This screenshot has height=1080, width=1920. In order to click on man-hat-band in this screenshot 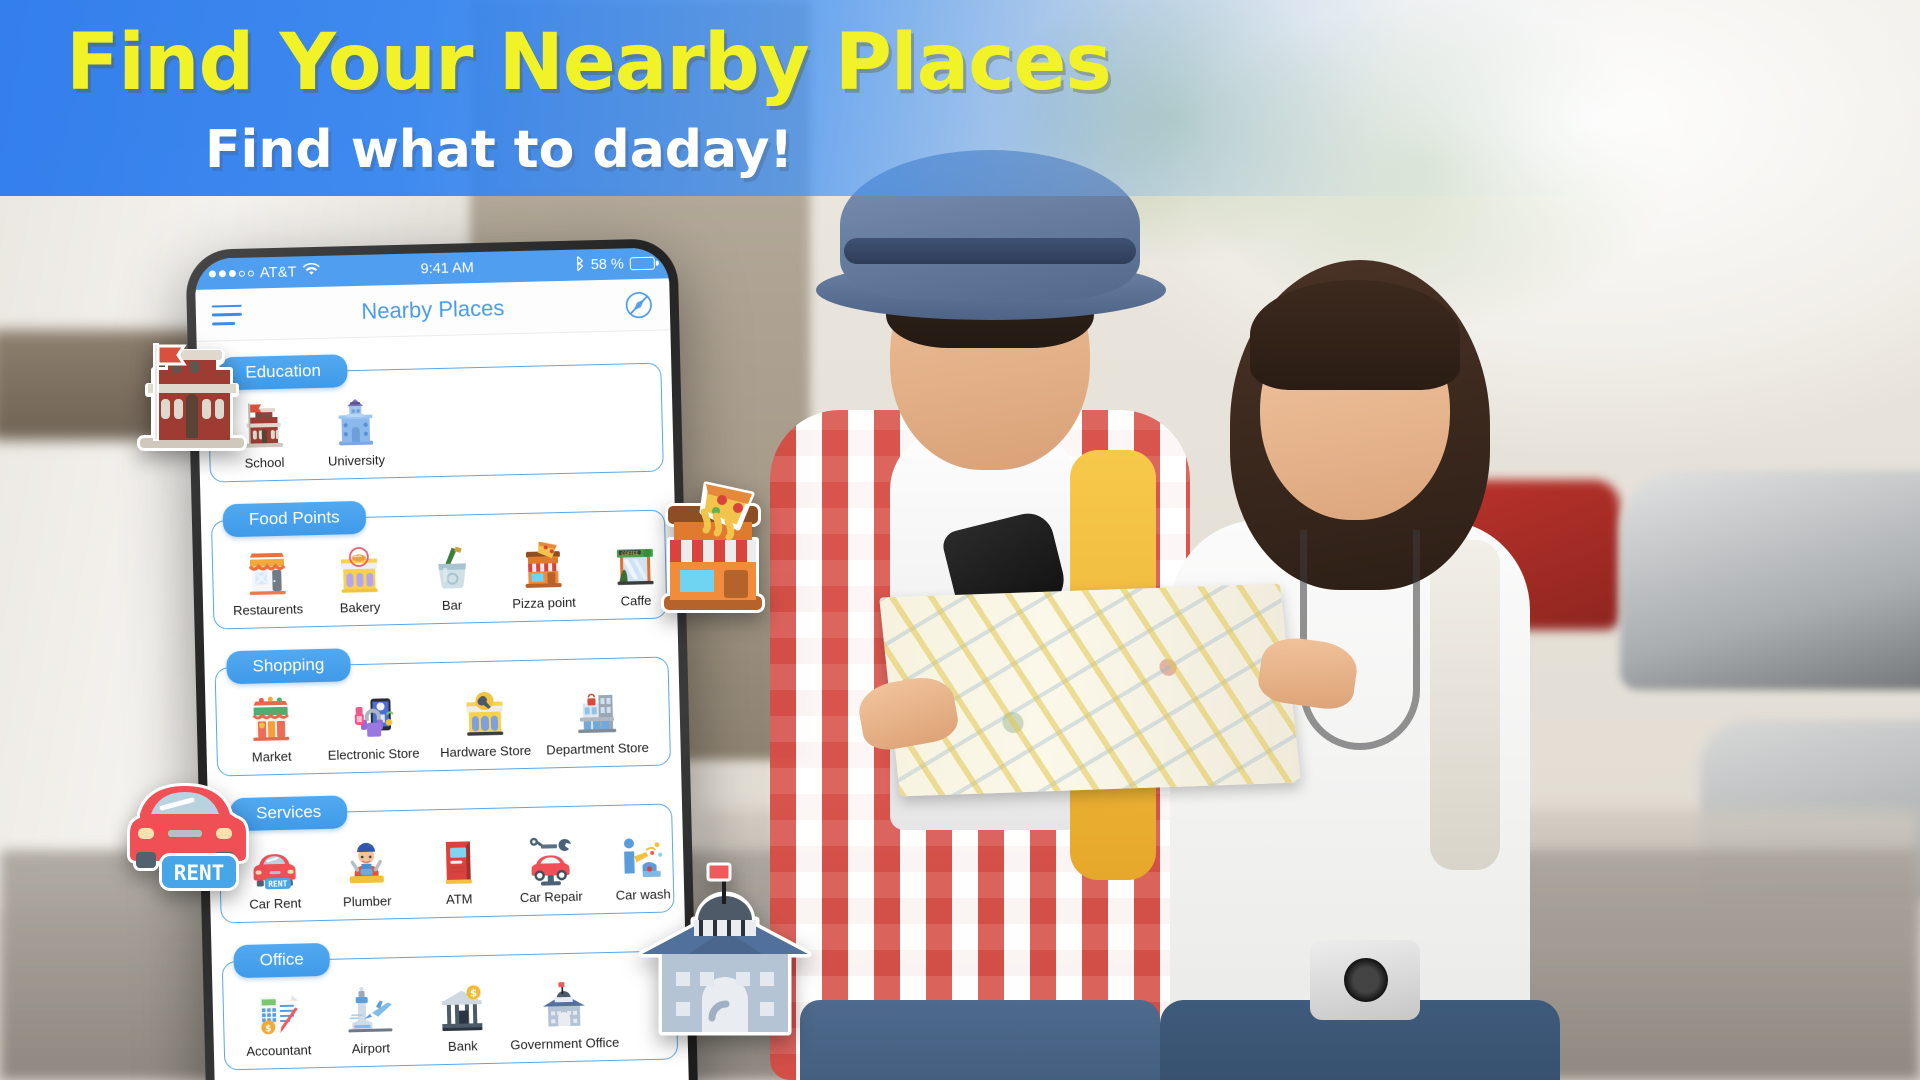, I will do `click(990, 251)`.